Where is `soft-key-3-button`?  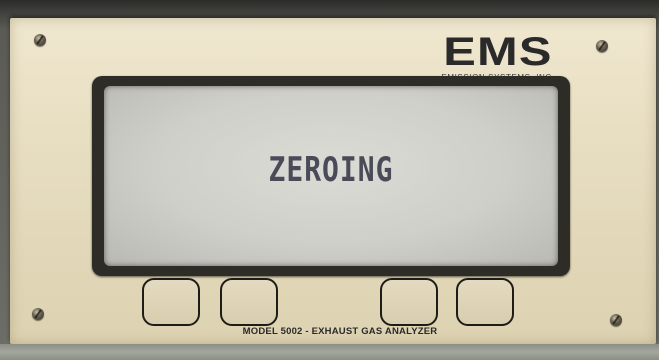
soft-key-3-button is located at coordinates (409, 302).